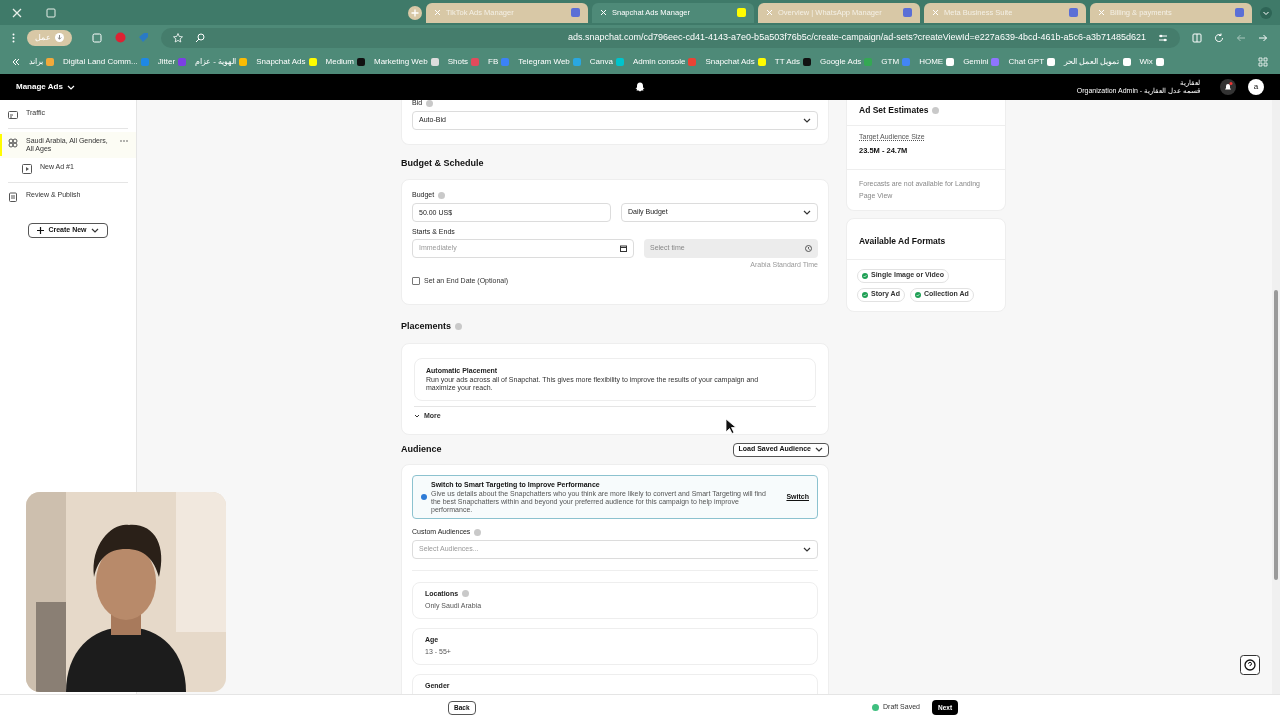 The width and height of the screenshot is (1280, 720). I want to click on avatar: a, so click(1256, 87).